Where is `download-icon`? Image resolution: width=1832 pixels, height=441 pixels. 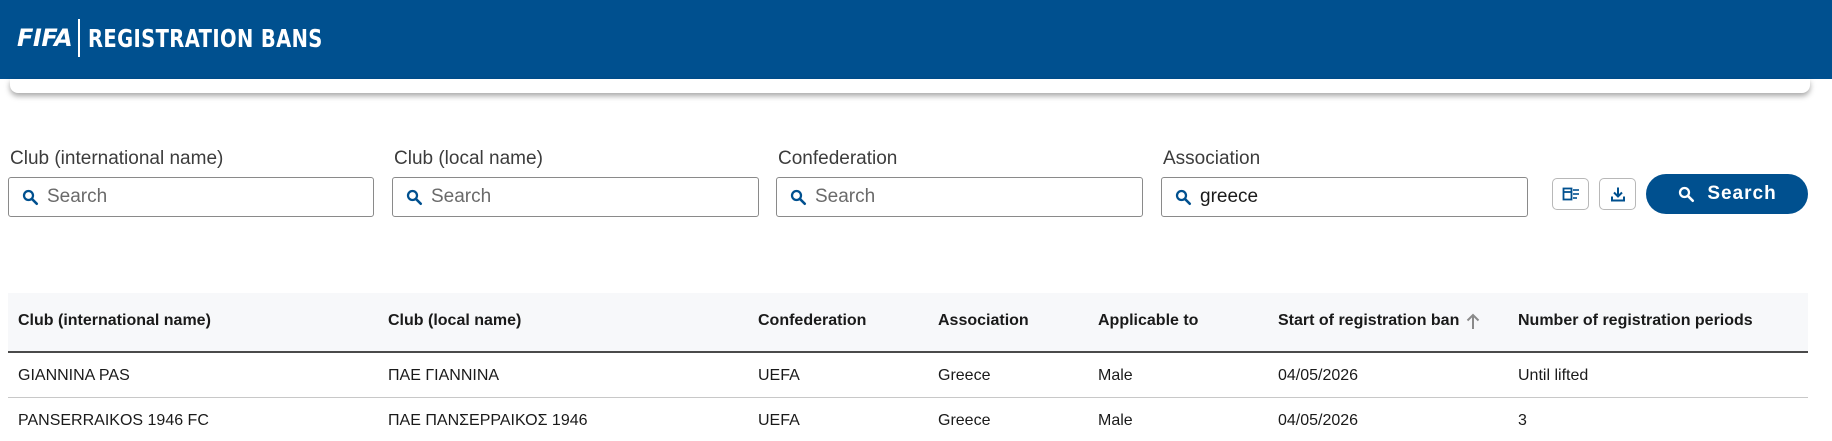 download-icon is located at coordinates (1617, 194).